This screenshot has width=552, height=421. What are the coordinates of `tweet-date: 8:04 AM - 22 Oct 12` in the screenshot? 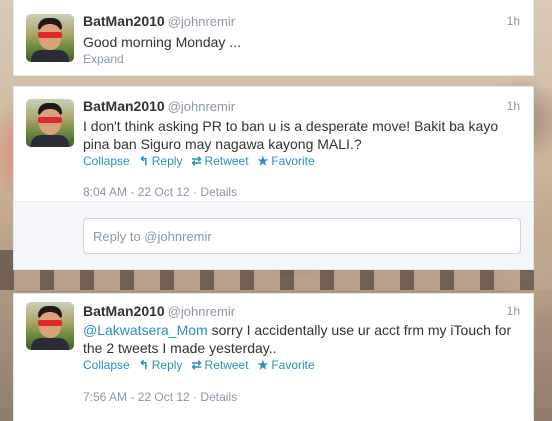 It's located at (136, 192).